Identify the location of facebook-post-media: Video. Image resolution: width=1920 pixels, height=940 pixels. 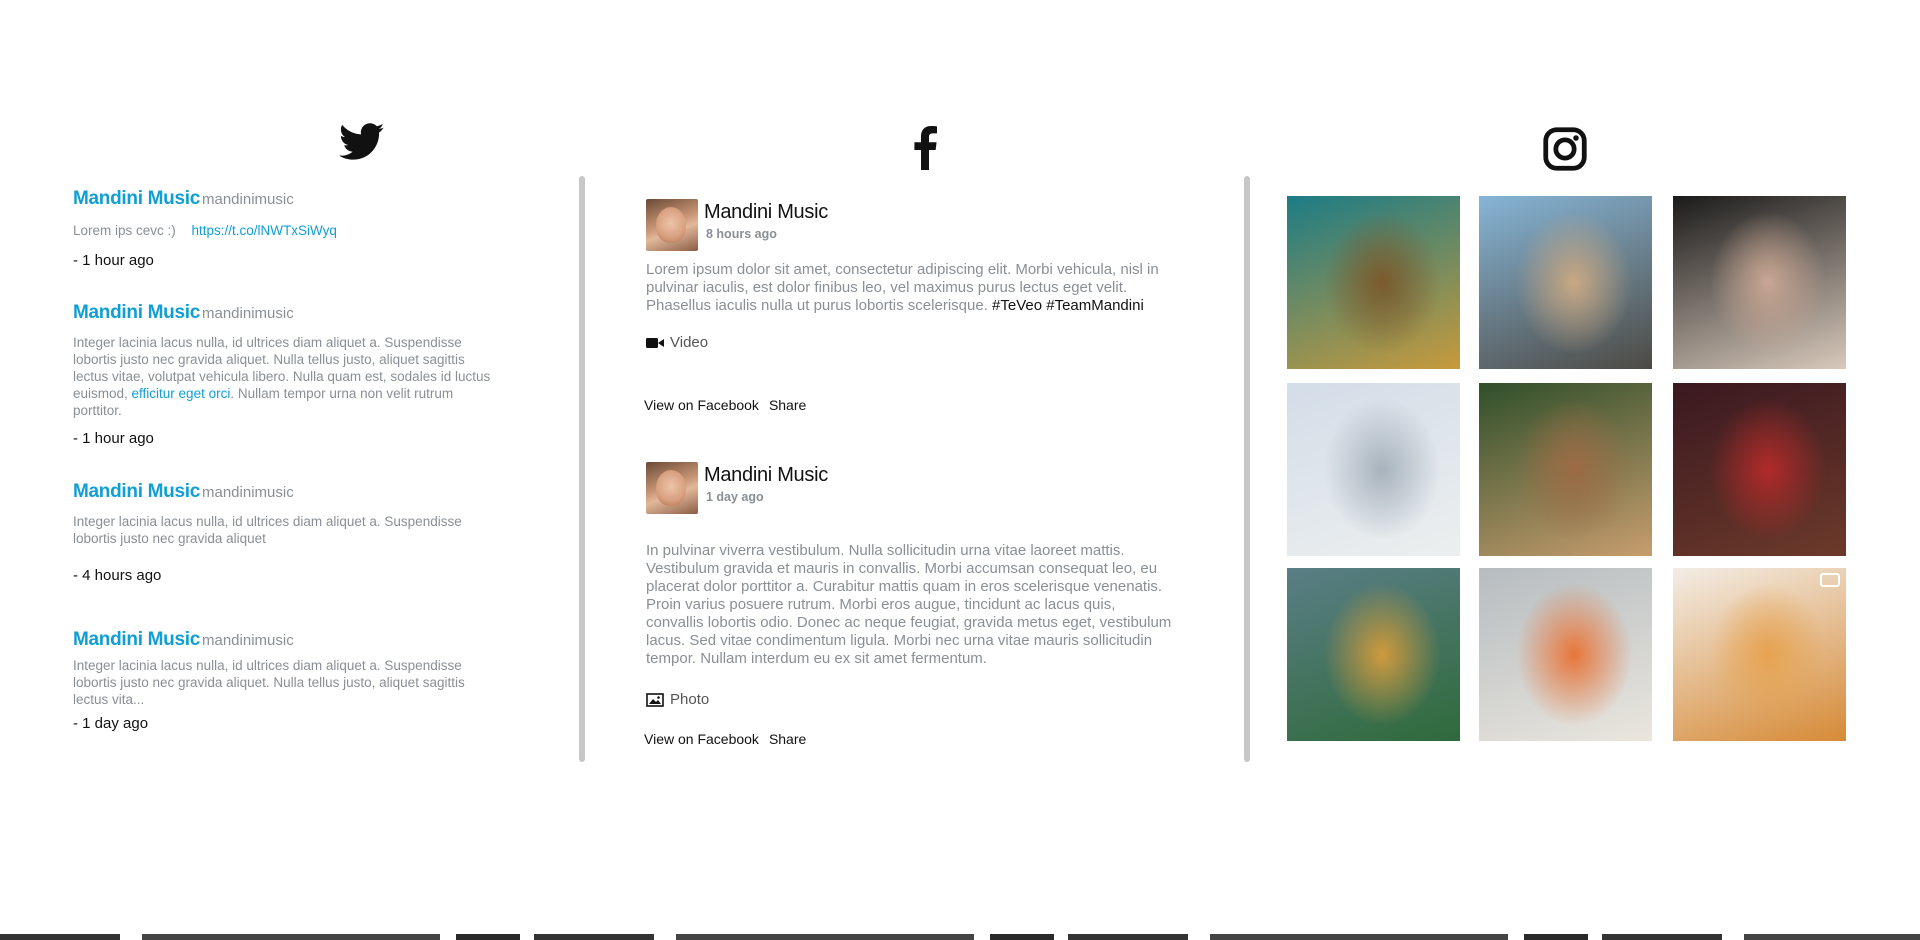
(677, 342).